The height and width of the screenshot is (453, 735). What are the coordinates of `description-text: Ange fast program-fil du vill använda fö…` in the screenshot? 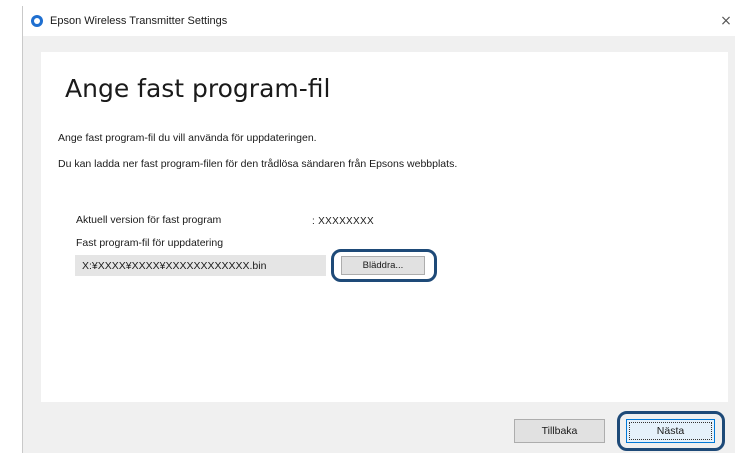 It's located at (187, 138).